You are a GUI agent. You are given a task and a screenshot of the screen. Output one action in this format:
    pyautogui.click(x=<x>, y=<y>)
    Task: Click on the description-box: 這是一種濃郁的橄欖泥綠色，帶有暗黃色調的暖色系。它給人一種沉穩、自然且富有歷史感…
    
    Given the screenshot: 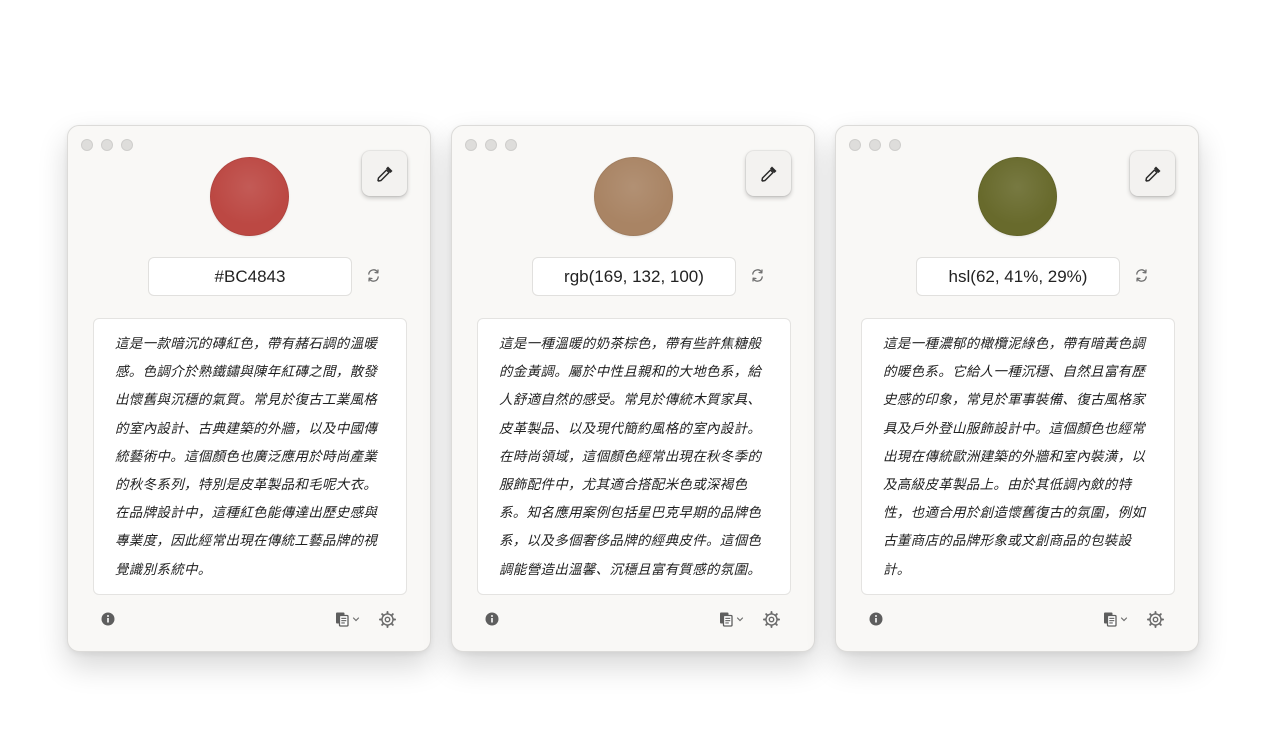 What is the action you would take?
    pyautogui.click(x=1018, y=456)
    